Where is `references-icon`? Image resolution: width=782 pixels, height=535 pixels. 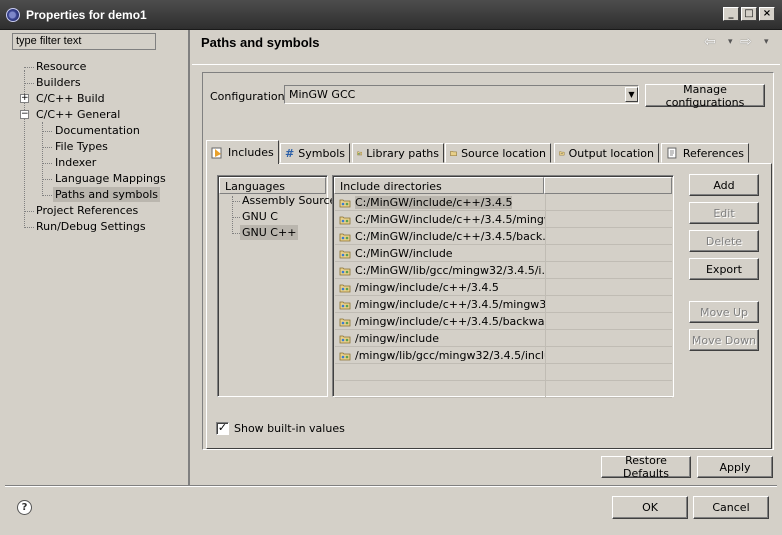 references-icon is located at coordinates (672, 153).